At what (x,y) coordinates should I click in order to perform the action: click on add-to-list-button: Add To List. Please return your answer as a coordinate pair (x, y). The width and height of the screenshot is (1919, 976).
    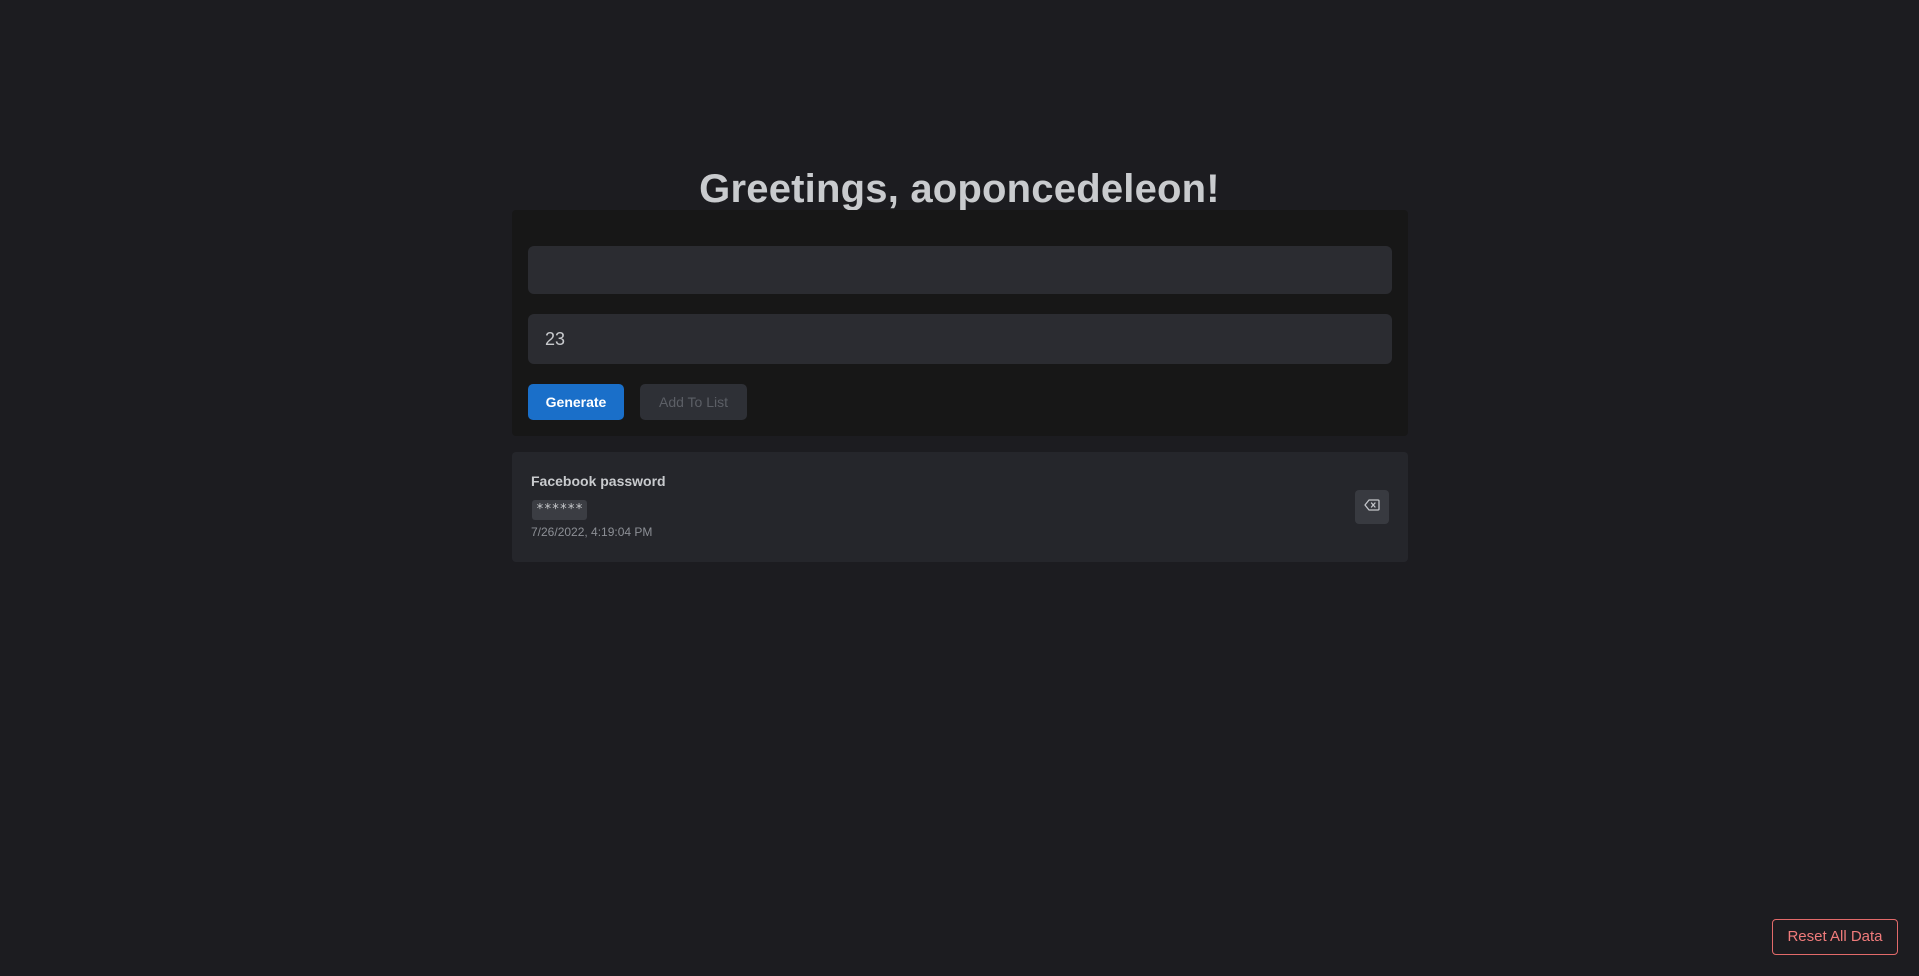
    Looking at the image, I should click on (693, 402).